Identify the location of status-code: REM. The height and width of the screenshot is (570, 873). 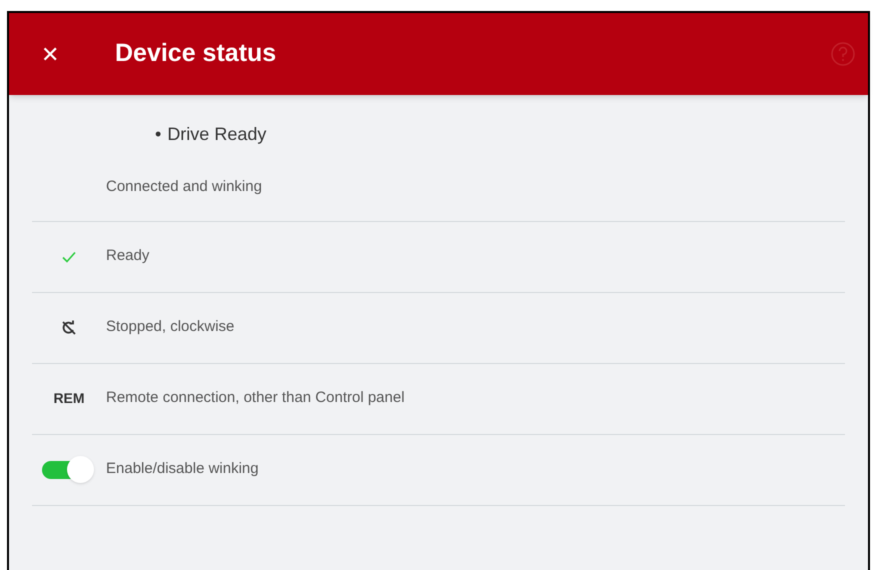
(69, 398).